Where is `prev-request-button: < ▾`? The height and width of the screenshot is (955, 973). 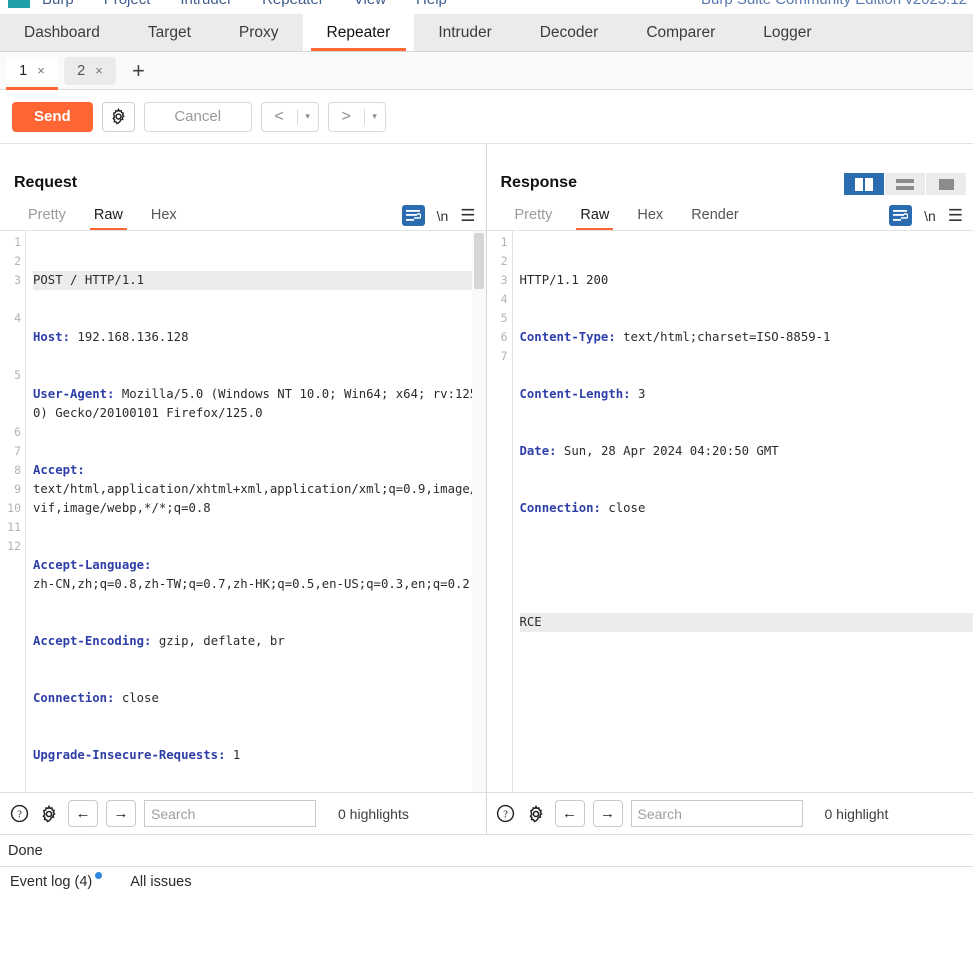
prev-request-button: < ▾ is located at coordinates (289, 116).